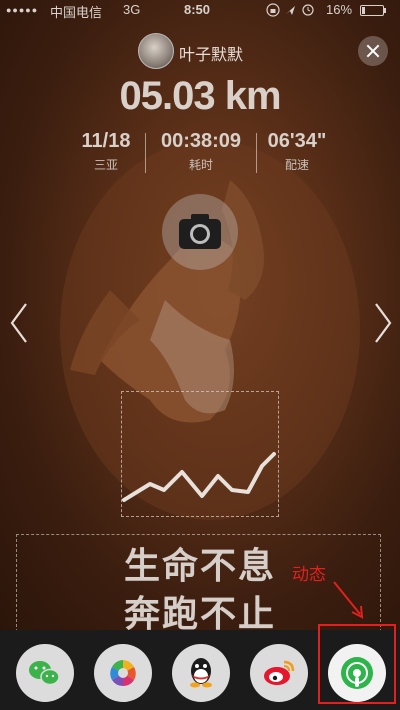 The width and height of the screenshot is (400, 710). I want to click on stat-pace: 06'34" 配速, so click(297, 151).